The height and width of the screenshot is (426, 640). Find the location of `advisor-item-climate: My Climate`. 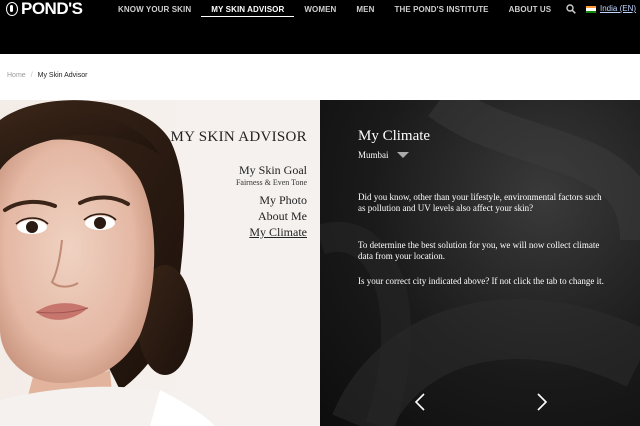

advisor-item-climate: My Climate is located at coordinates (239, 232).